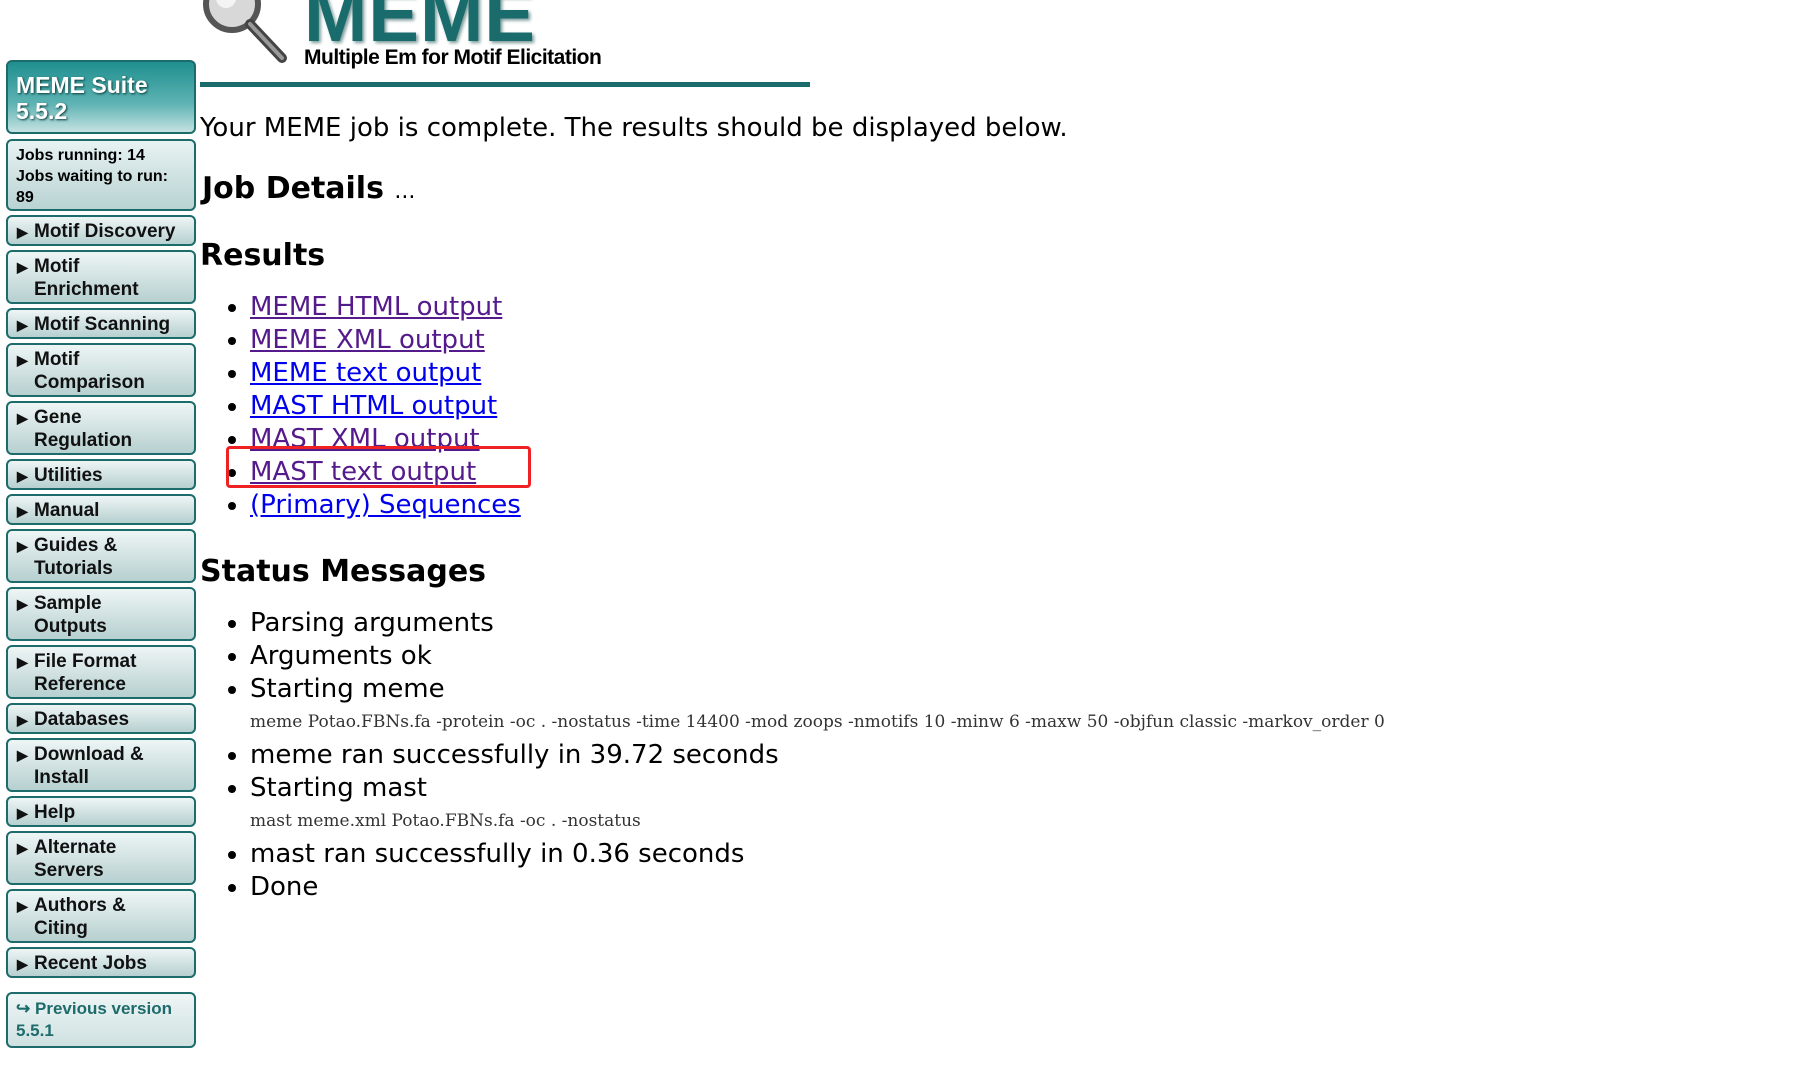 This screenshot has width=1811, height=1083. What do you see at coordinates (101, 230) in the screenshot?
I see `sidebar-item-motif-discovery: ▶ Motif Discovery` at bounding box center [101, 230].